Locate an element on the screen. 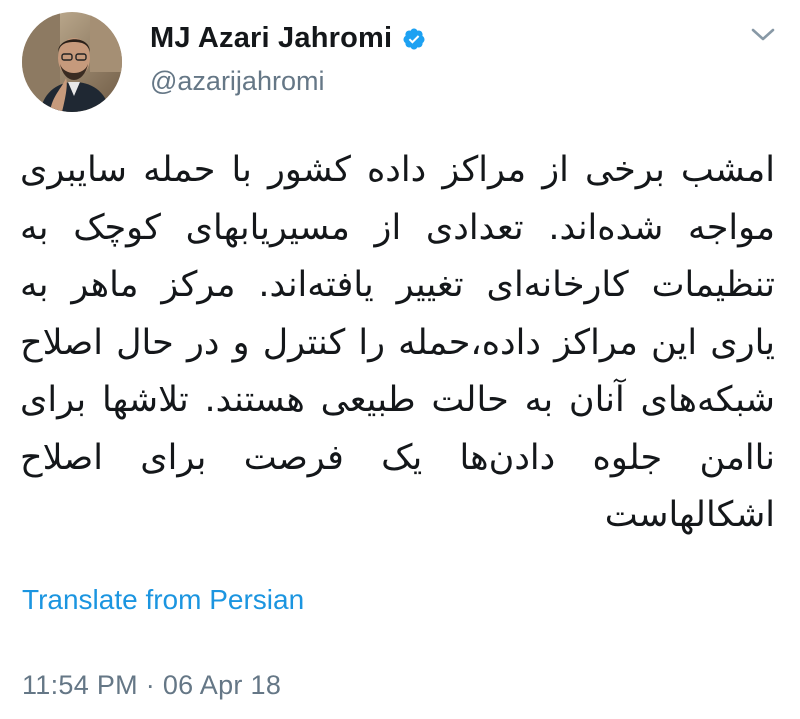 The image size is (800, 719). author-handle: @azarijahromi is located at coordinates (237, 81).